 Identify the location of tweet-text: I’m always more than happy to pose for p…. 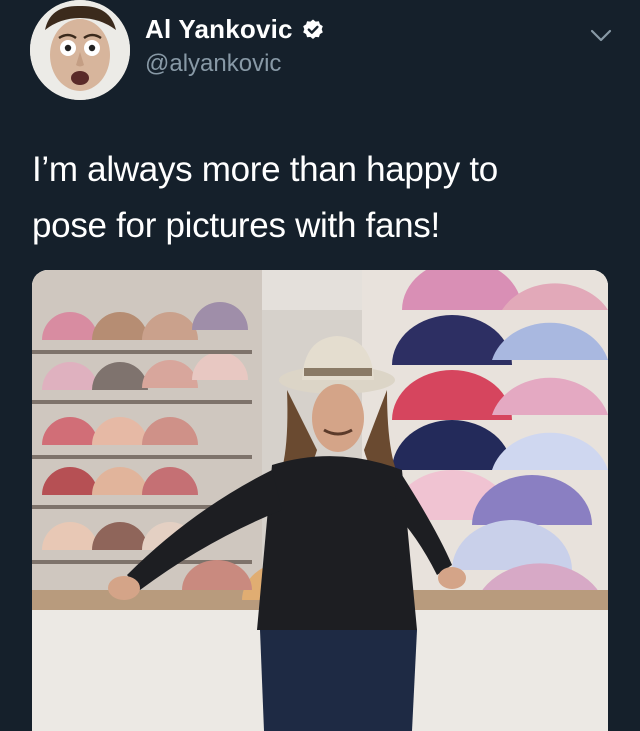
(322, 198).